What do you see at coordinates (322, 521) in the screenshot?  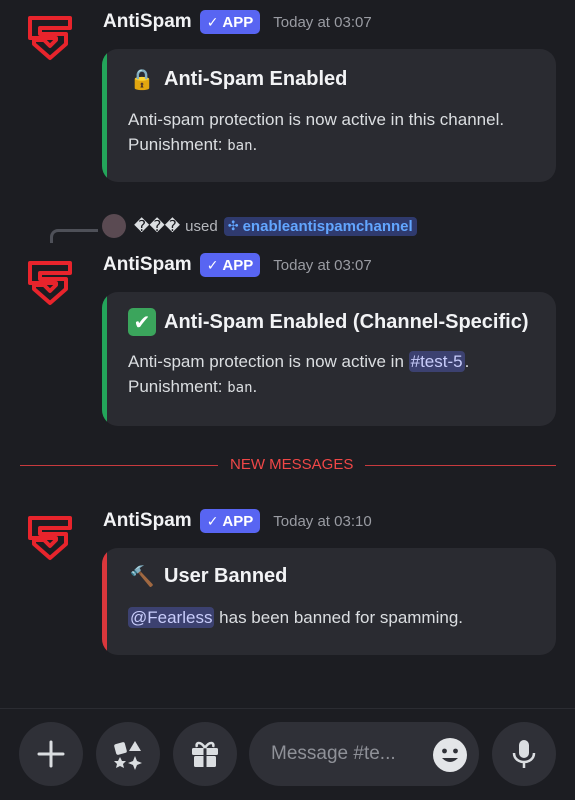 I see `timestamp: Today at 03:10` at bounding box center [322, 521].